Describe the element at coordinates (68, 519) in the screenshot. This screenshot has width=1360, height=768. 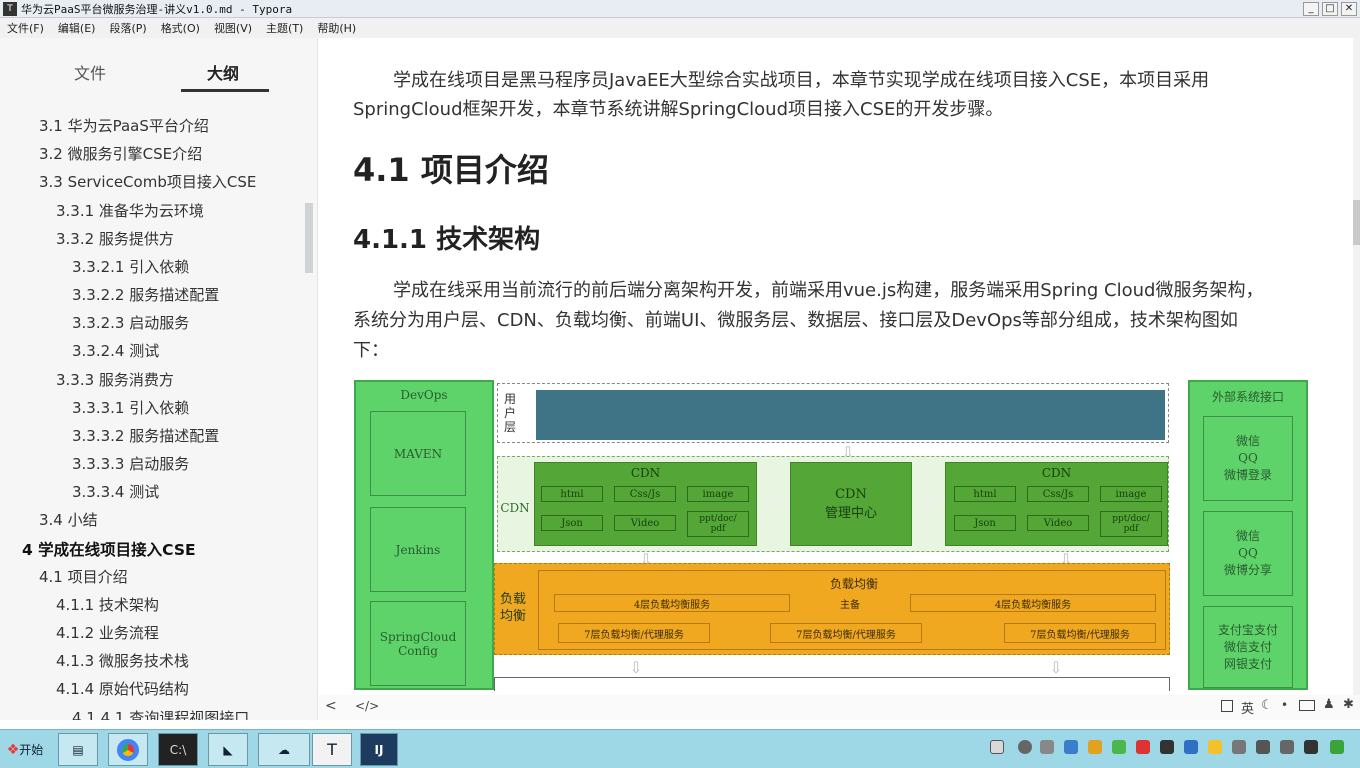
I see `outline-item: 3.4 小结` at that location.